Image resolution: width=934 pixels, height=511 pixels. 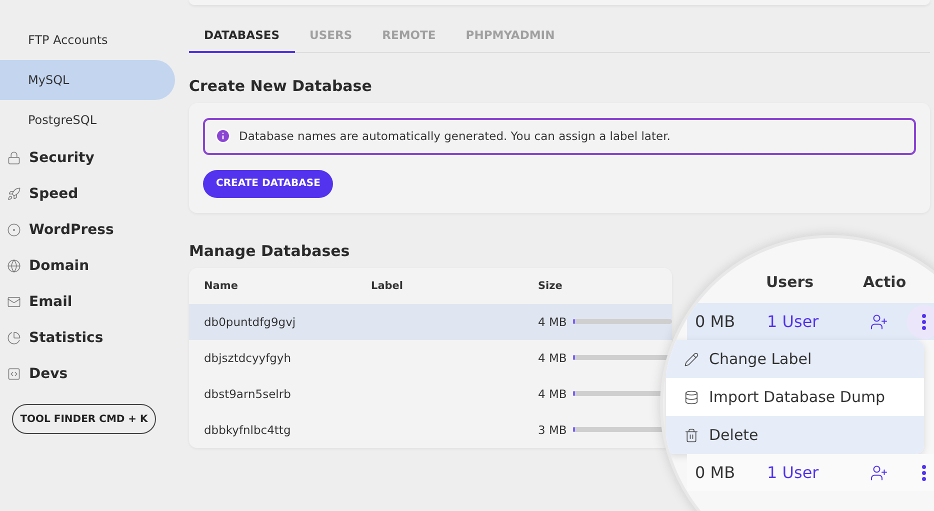 What do you see at coordinates (920, 321) in the screenshot?
I see `more-button` at bounding box center [920, 321].